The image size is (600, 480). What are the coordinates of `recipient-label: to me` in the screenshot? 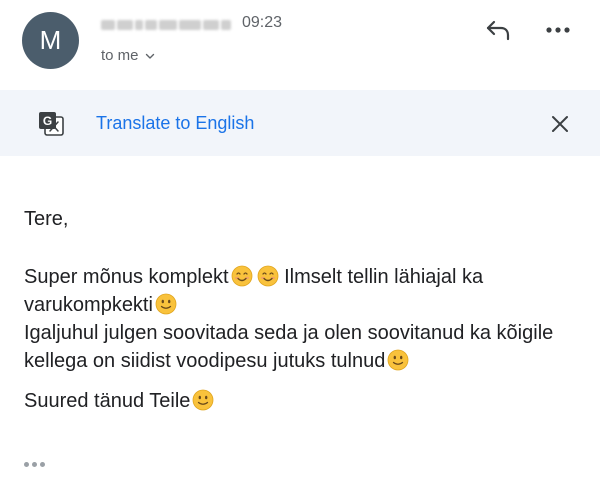 It's located at (120, 55).